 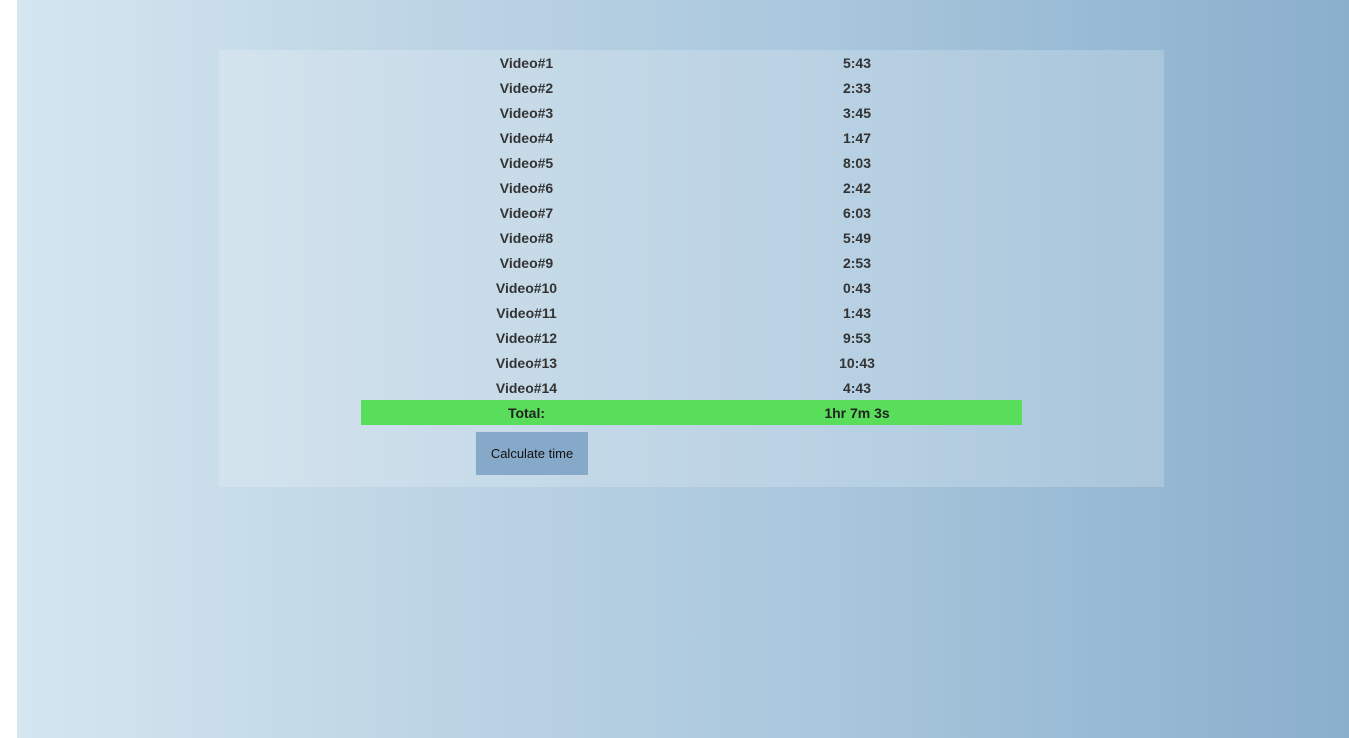 What do you see at coordinates (857, 112) in the screenshot?
I see `video-duration: 3:45` at bounding box center [857, 112].